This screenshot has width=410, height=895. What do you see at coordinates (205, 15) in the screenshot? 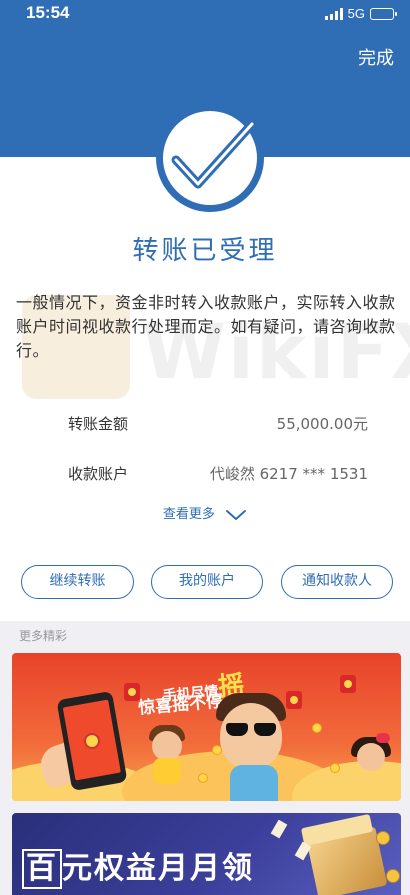
I see `status-bar: 15:54 5G` at bounding box center [205, 15].